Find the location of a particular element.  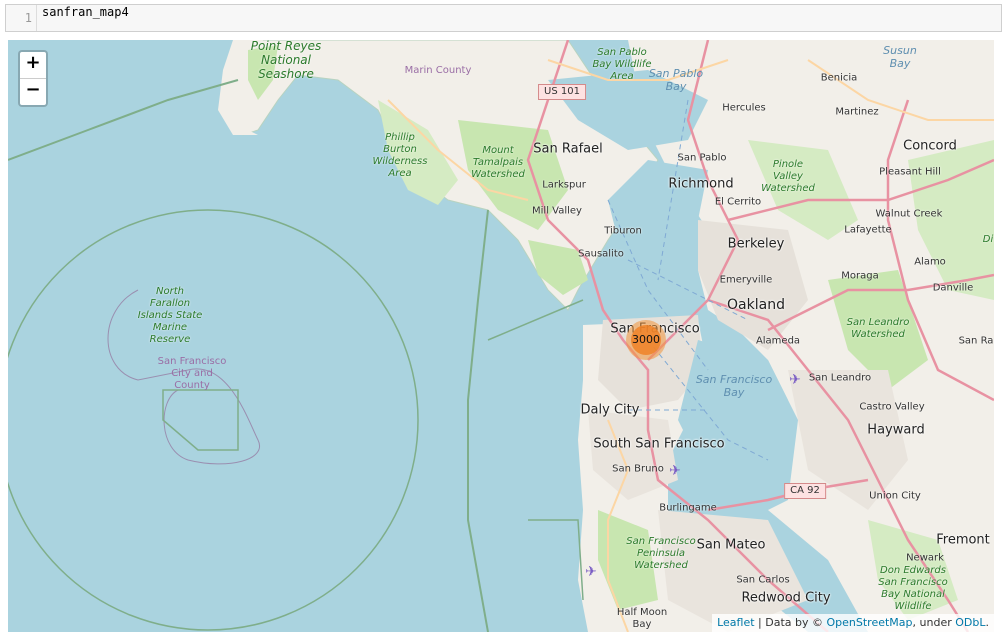

label-sf-city-county: San Francisco City and County is located at coordinates (192, 373).